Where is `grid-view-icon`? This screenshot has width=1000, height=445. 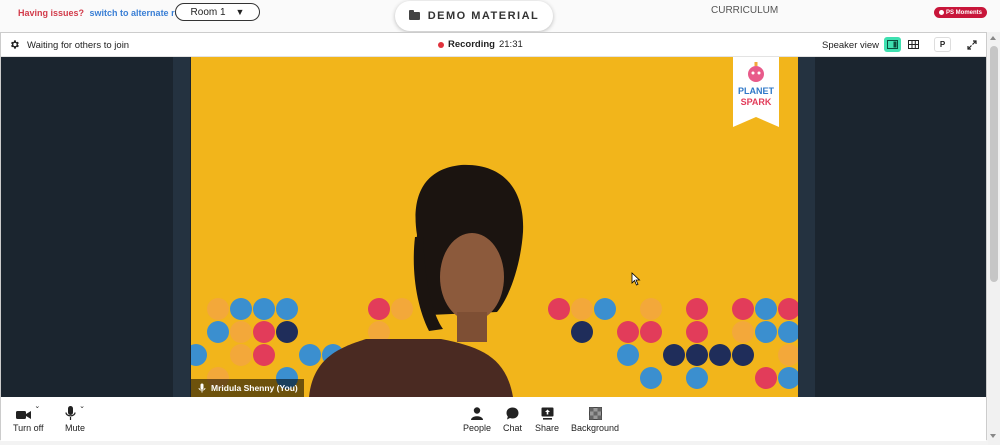 grid-view-icon is located at coordinates (913, 44).